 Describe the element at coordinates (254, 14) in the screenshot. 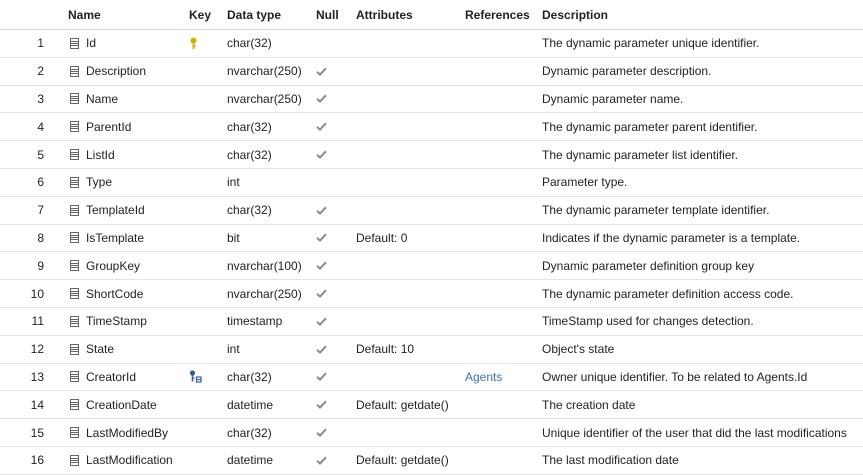

I see `header-data-type: Data type` at that location.